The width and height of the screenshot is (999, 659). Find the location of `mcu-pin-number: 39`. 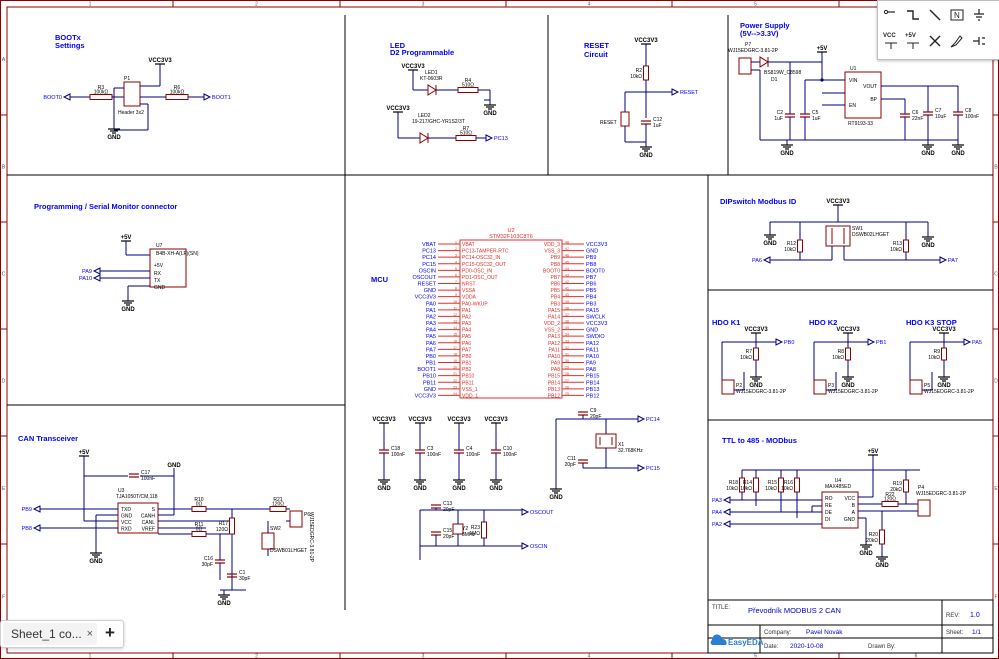

mcu-pin-number: 39 is located at coordinates (567, 302).